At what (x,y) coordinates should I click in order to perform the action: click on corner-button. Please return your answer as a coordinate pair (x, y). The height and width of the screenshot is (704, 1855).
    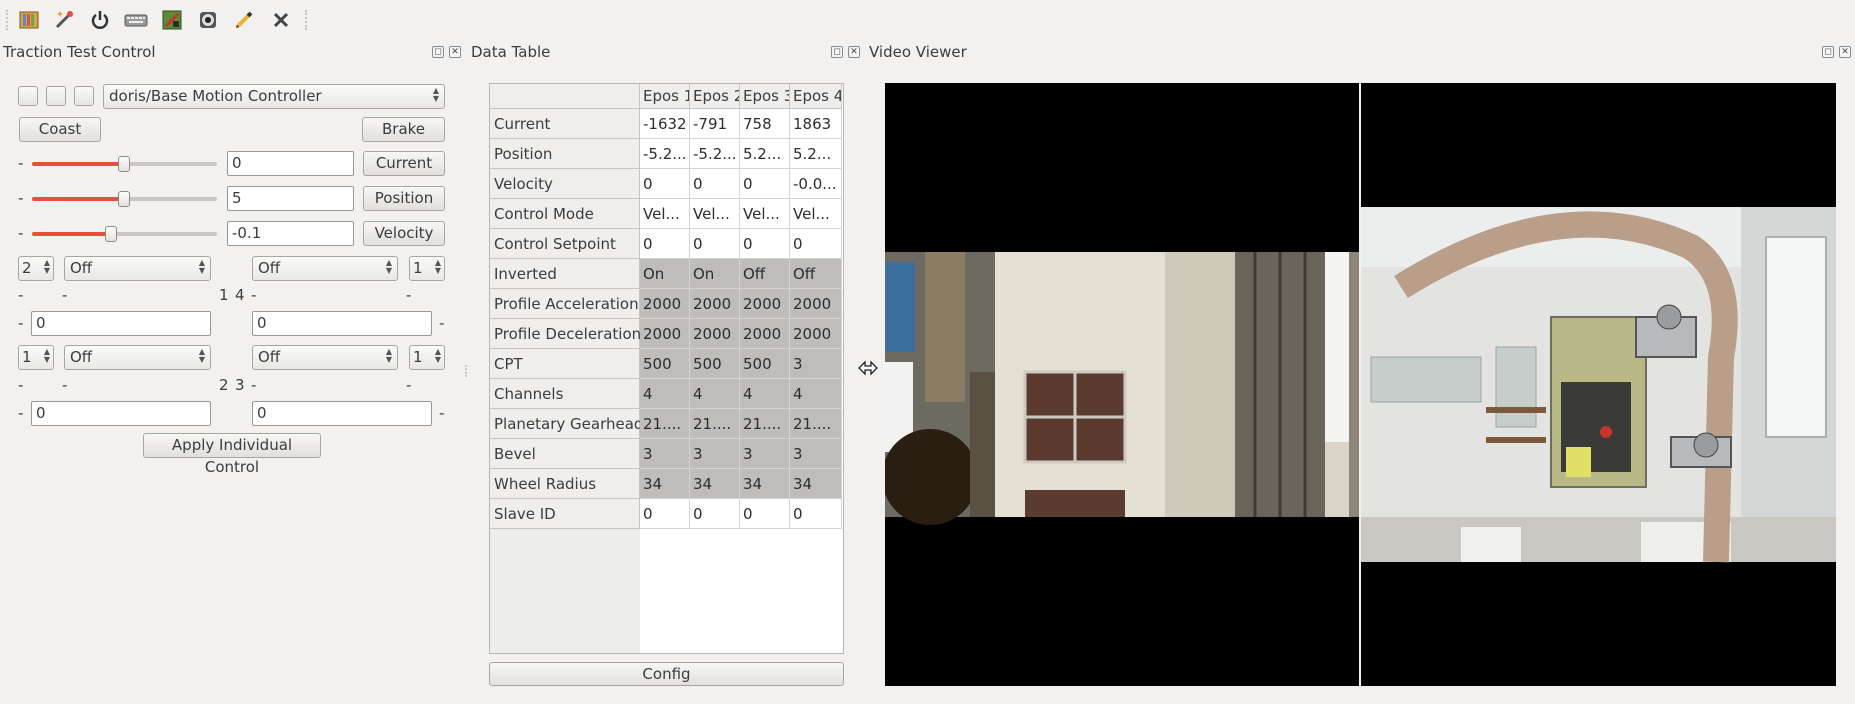
    Looking at the image, I should click on (565, 96).